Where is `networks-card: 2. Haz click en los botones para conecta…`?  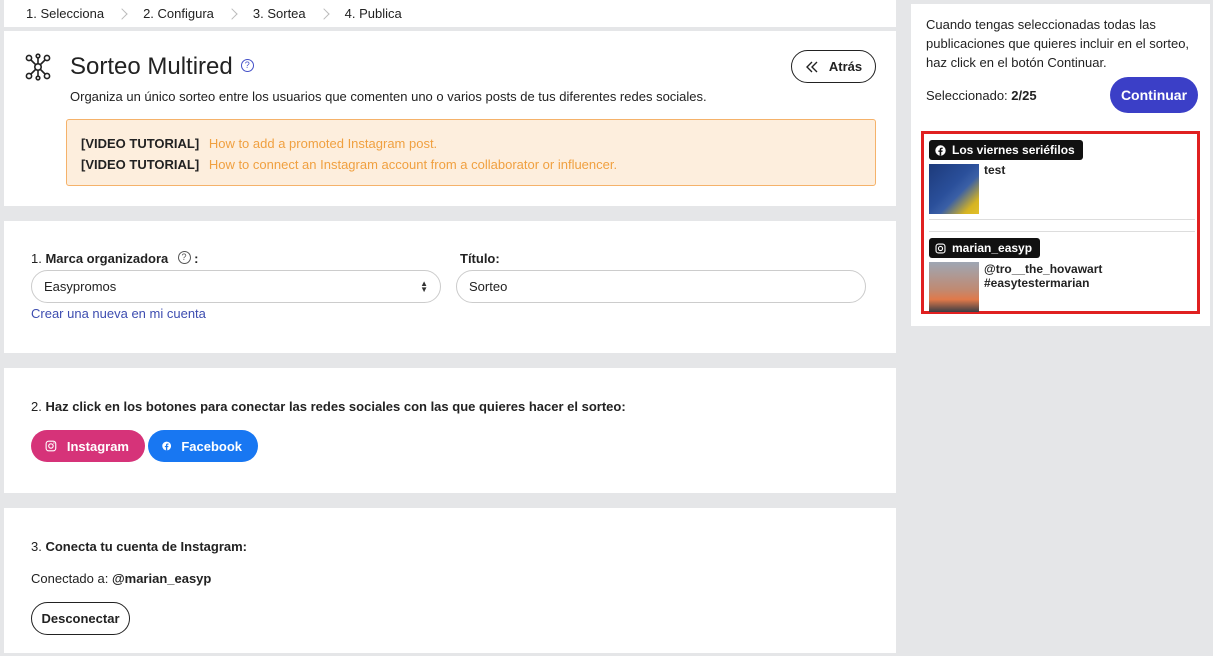 networks-card: 2. Haz click en los botones para conecta… is located at coordinates (450, 430).